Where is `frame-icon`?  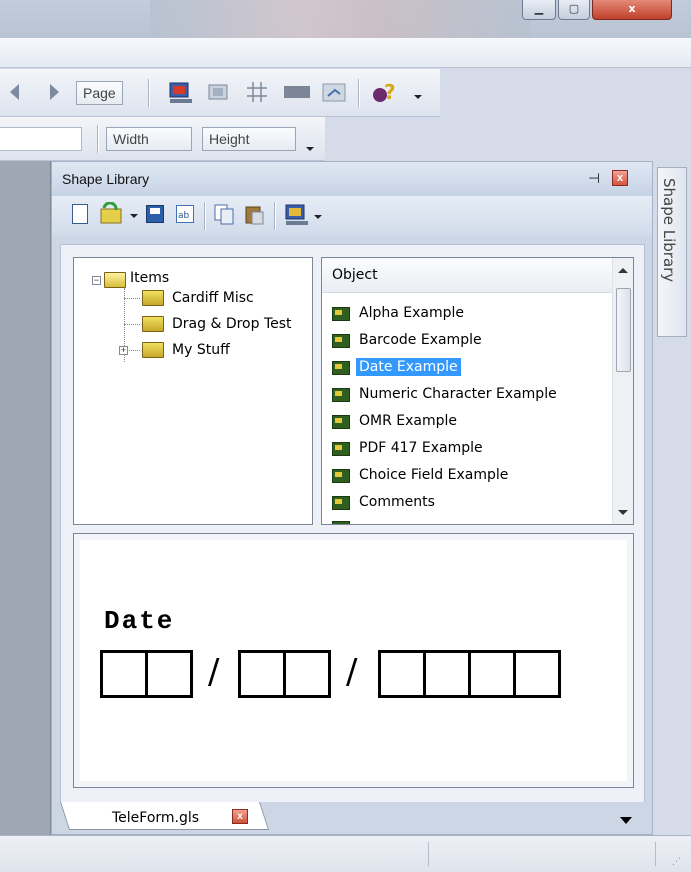
frame-icon is located at coordinates (219, 93).